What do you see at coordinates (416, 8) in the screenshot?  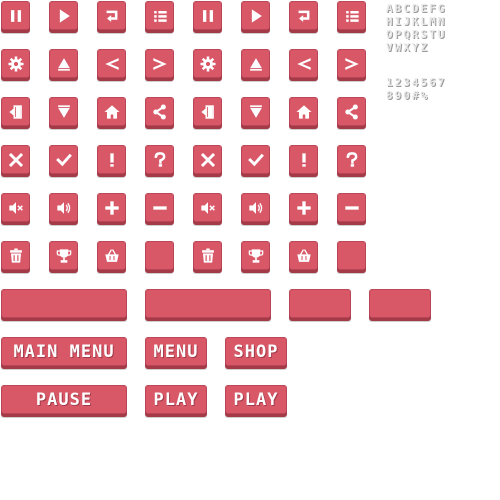 I see `glyph-row-1: ABCDEFG` at bounding box center [416, 8].